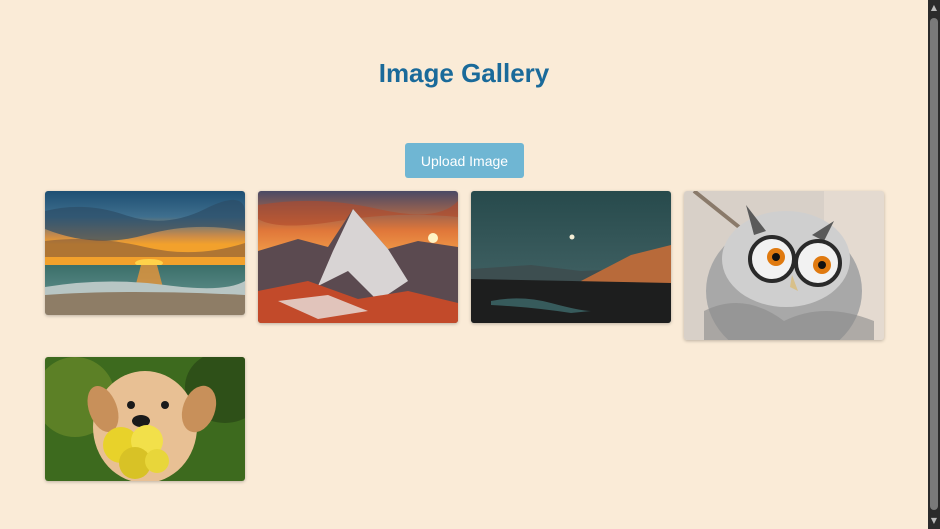 The height and width of the screenshot is (529, 940). What do you see at coordinates (934, 521) in the screenshot?
I see `scroll-down-icon: ▼` at bounding box center [934, 521].